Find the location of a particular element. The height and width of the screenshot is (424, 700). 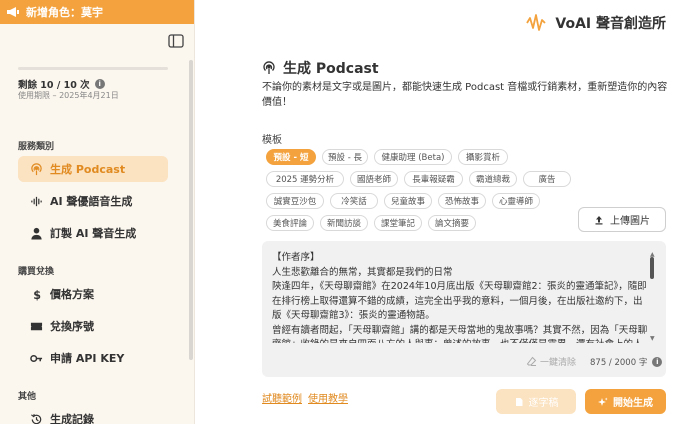

brand-name: VoAI 聲音創造所 is located at coordinates (610, 24).